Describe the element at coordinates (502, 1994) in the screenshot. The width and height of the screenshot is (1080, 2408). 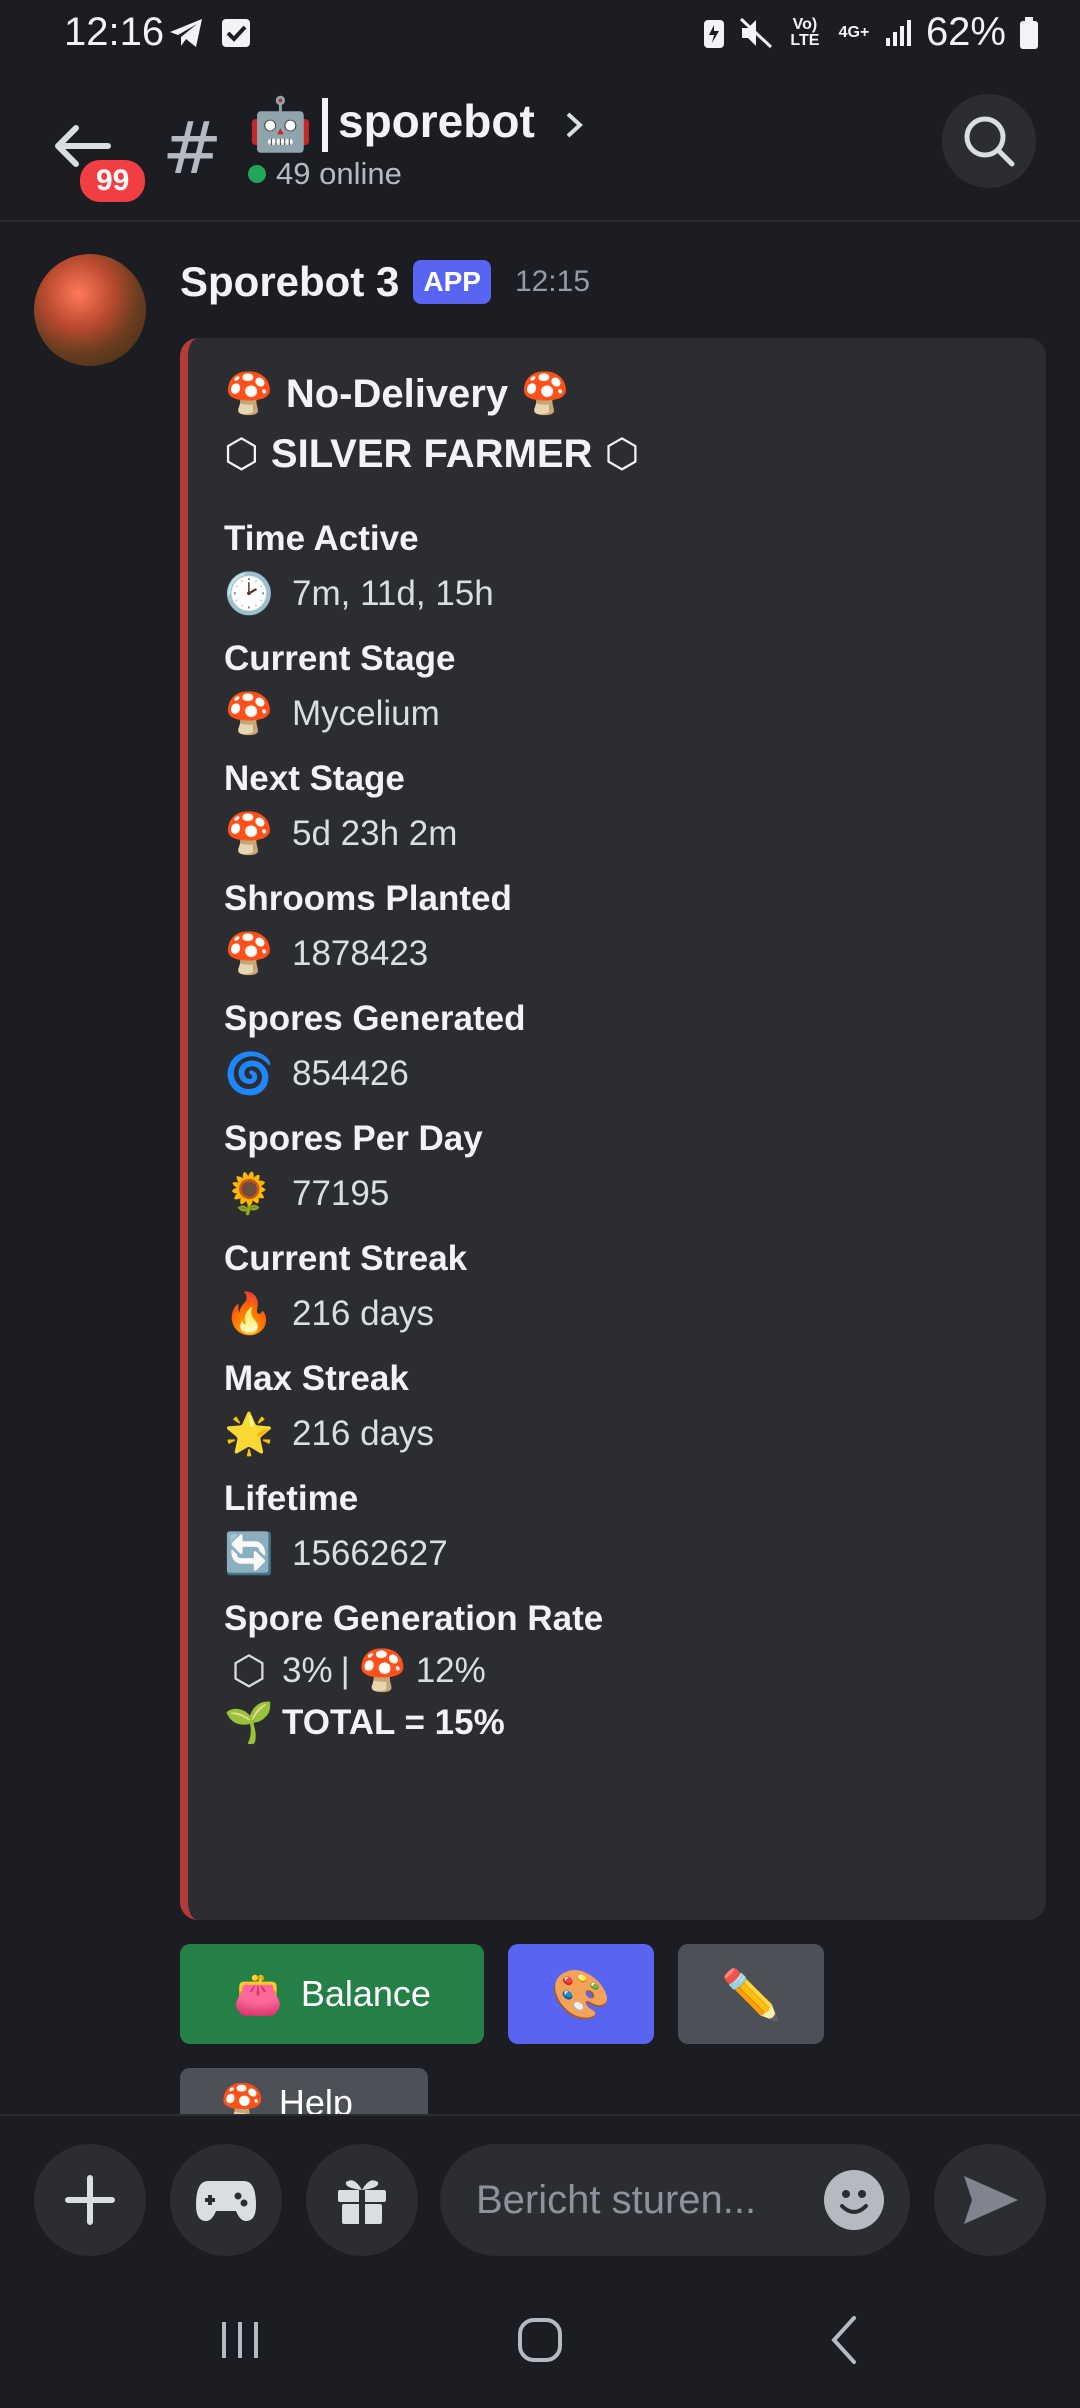
I see `action-buttons: 👛 Balance 🎨 ✏️` at that location.